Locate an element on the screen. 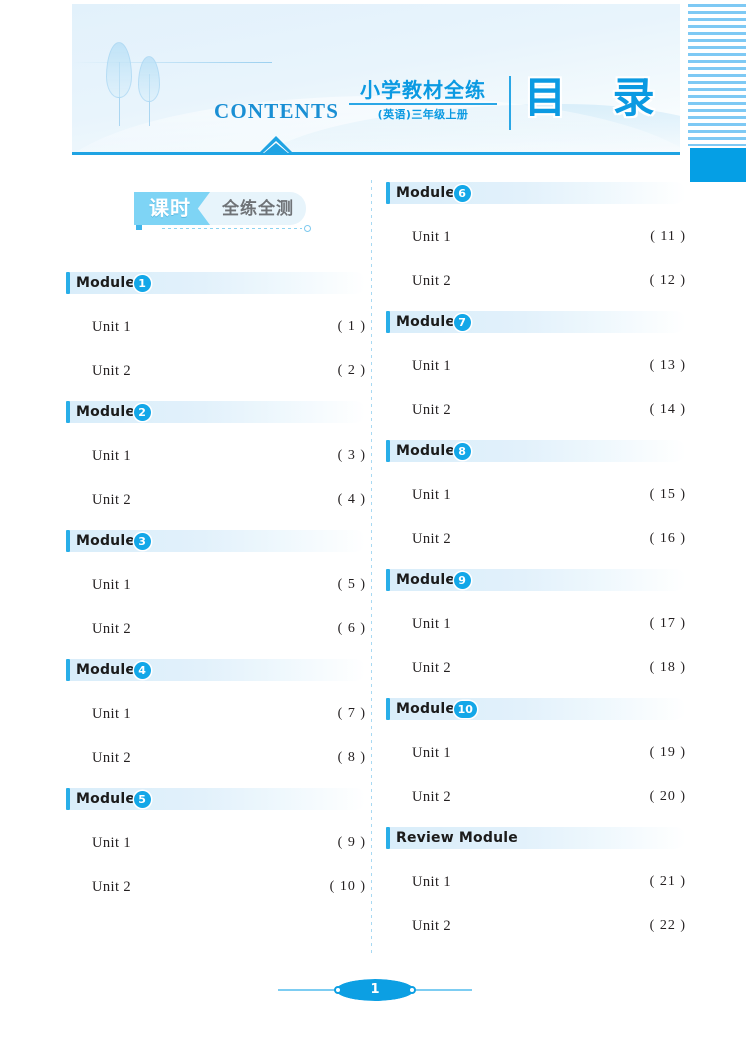 The image size is (750, 1044). unit-page-number: ( 3 ) is located at coordinates (351, 455).